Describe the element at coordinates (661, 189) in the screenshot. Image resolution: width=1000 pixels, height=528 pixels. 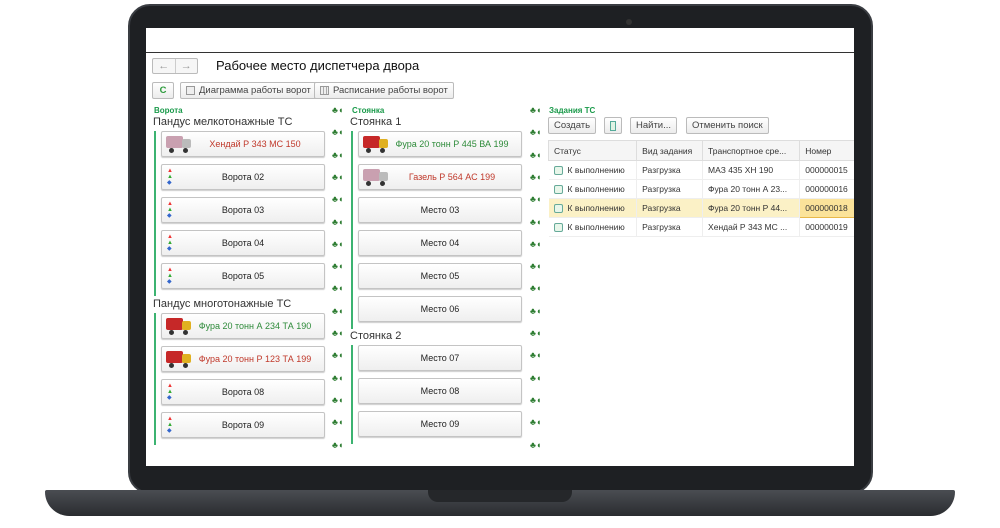
I see `cell-text: Разгрузка` at that location.